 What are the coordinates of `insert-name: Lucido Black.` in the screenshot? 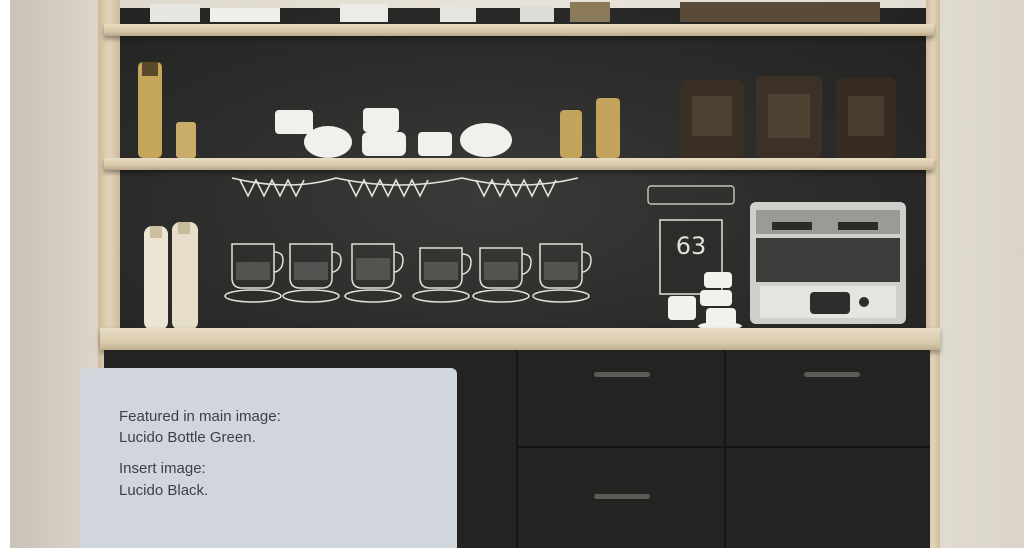 It's located at (164, 490).